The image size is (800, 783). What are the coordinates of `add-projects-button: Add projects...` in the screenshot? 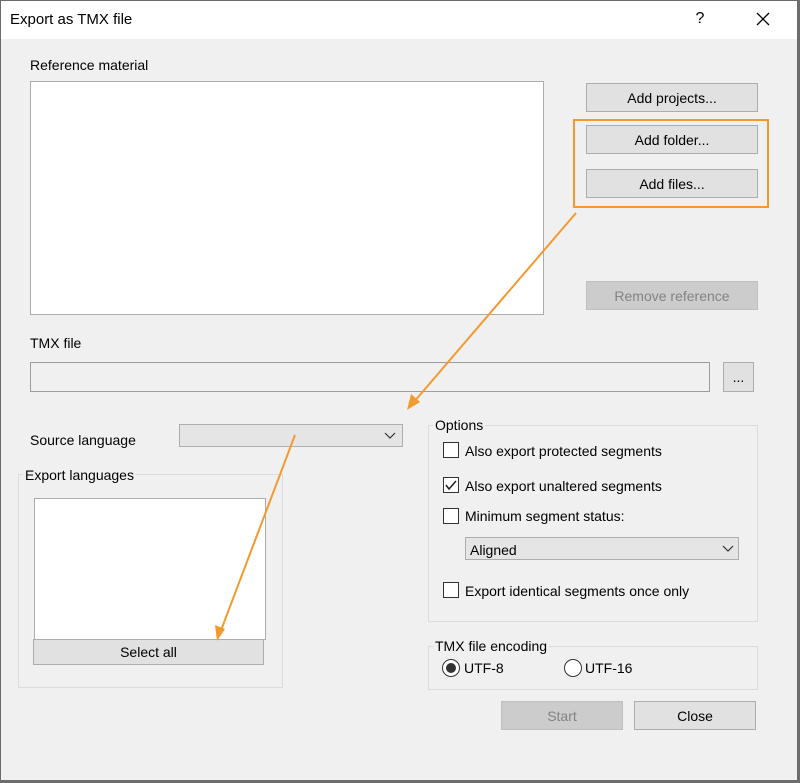 It's located at (672, 97).